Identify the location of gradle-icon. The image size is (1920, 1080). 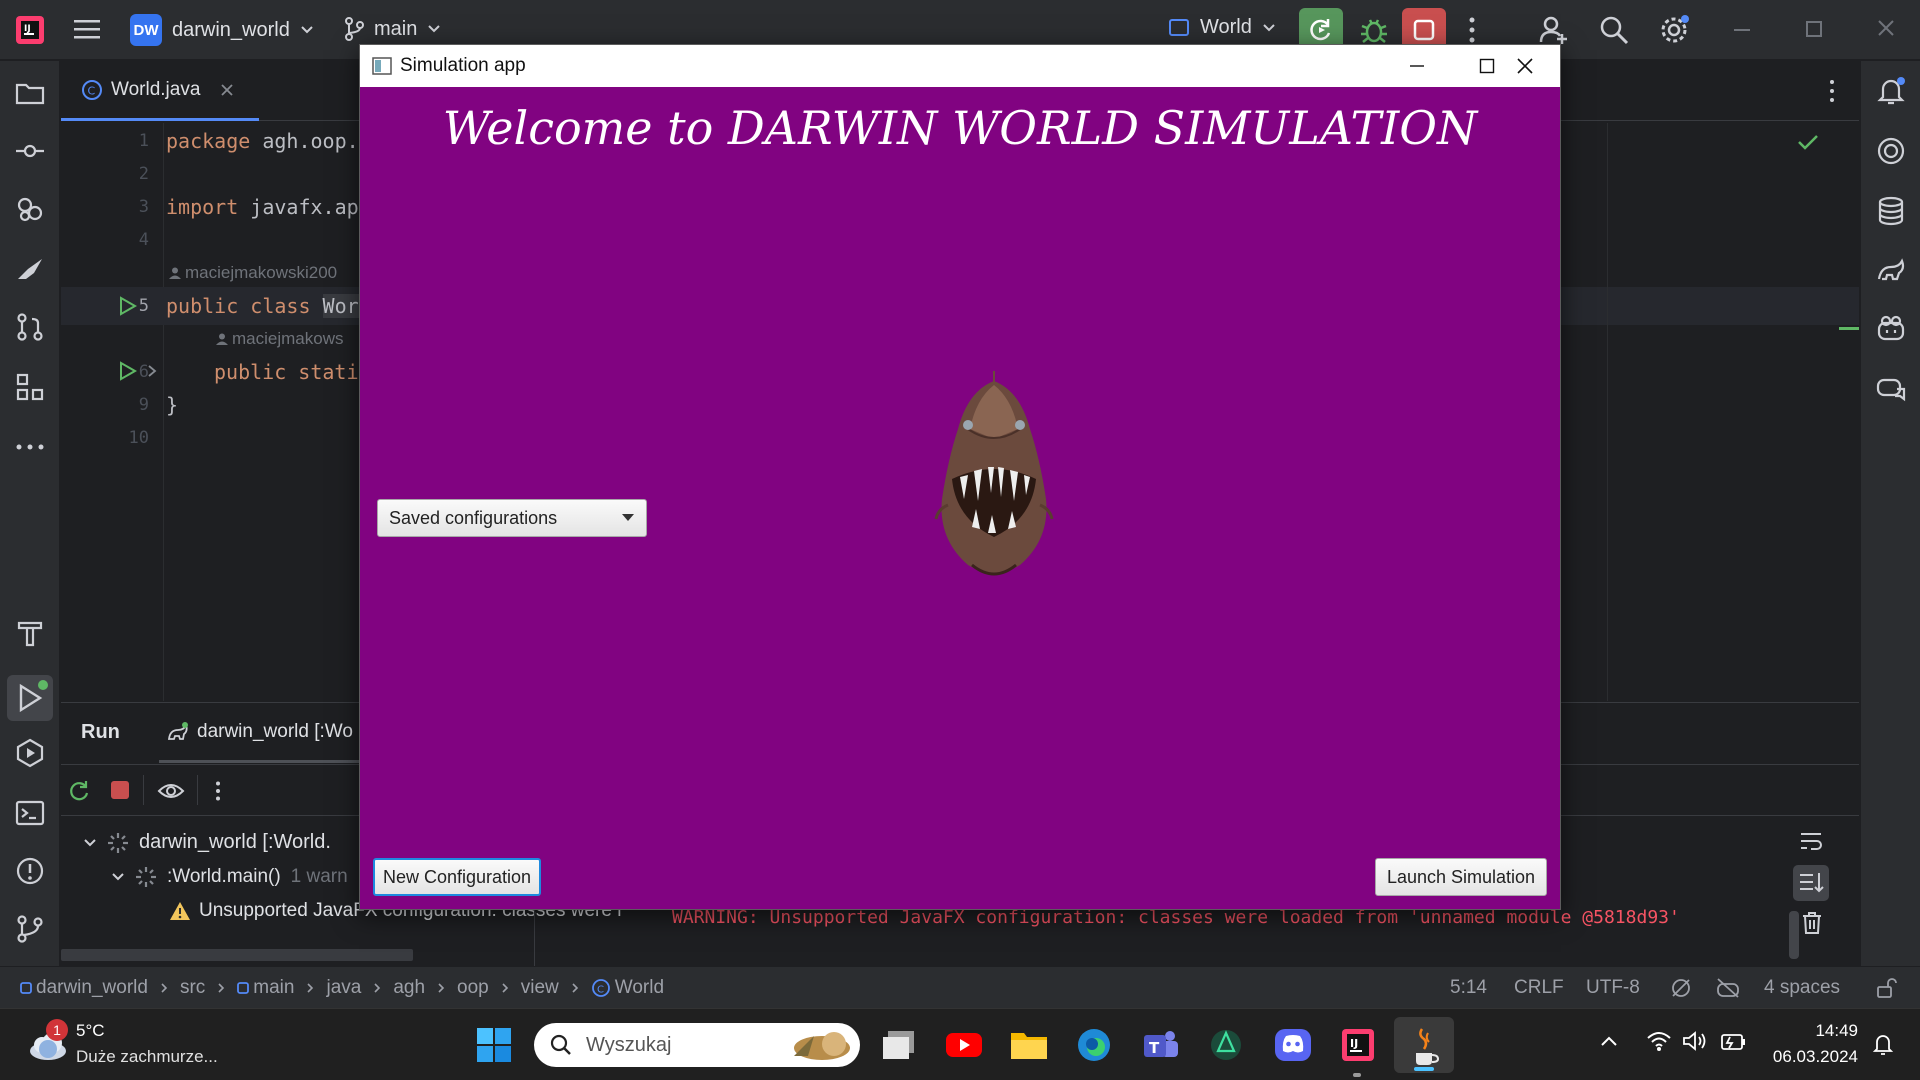
(1891, 271).